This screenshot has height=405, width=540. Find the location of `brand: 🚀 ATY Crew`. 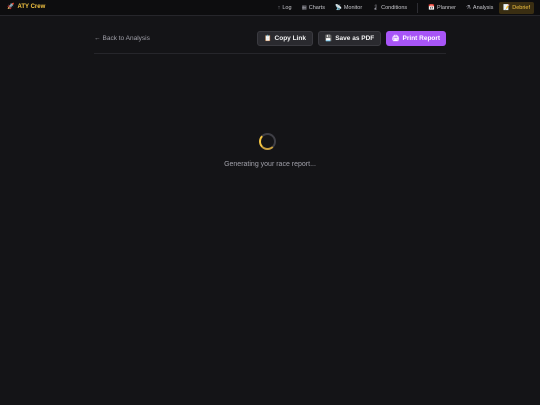

brand: 🚀 ATY Crew is located at coordinates (26, 7).